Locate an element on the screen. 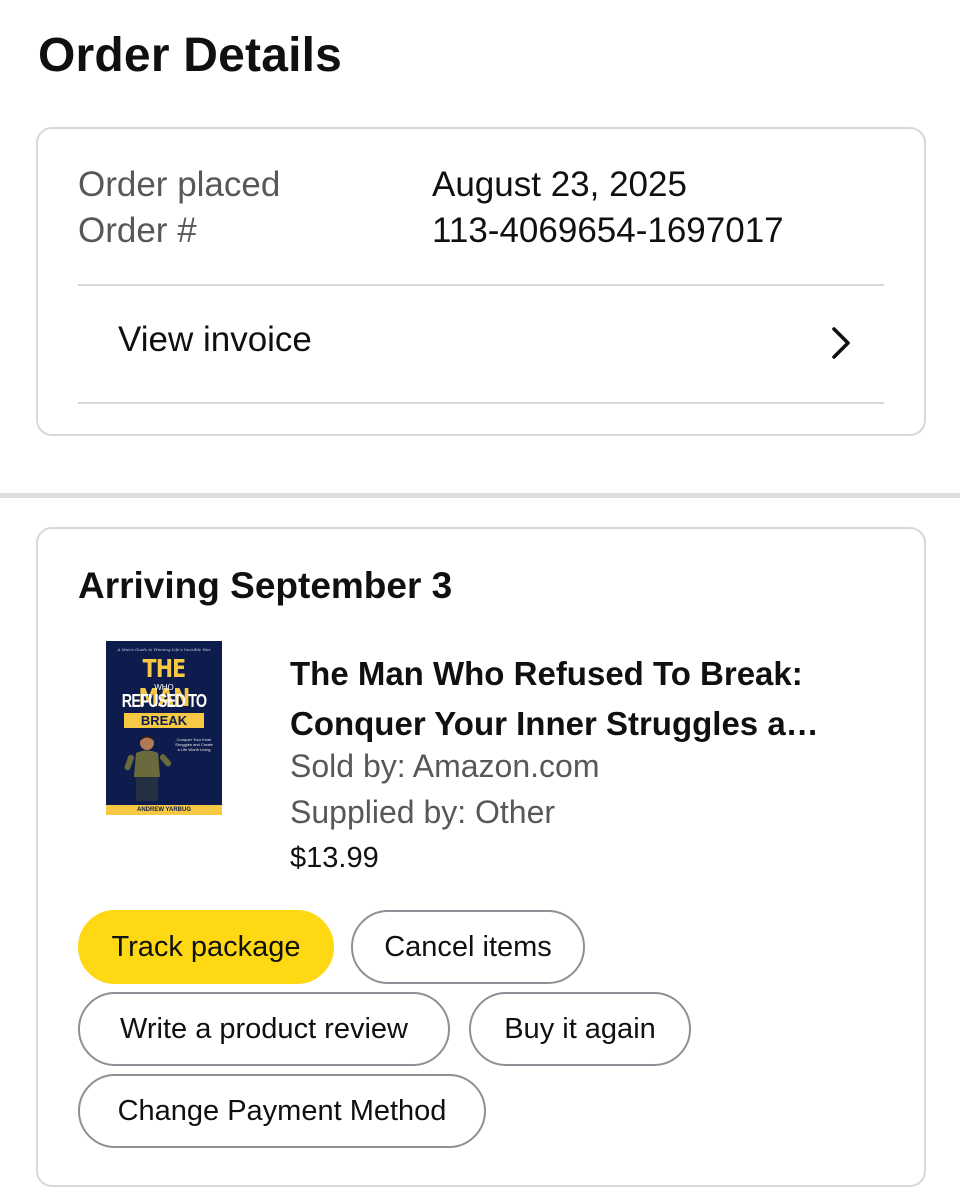 This screenshot has width=960, height=1200. cover-author: ANDREW YARBUG is located at coordinates (164, 810).